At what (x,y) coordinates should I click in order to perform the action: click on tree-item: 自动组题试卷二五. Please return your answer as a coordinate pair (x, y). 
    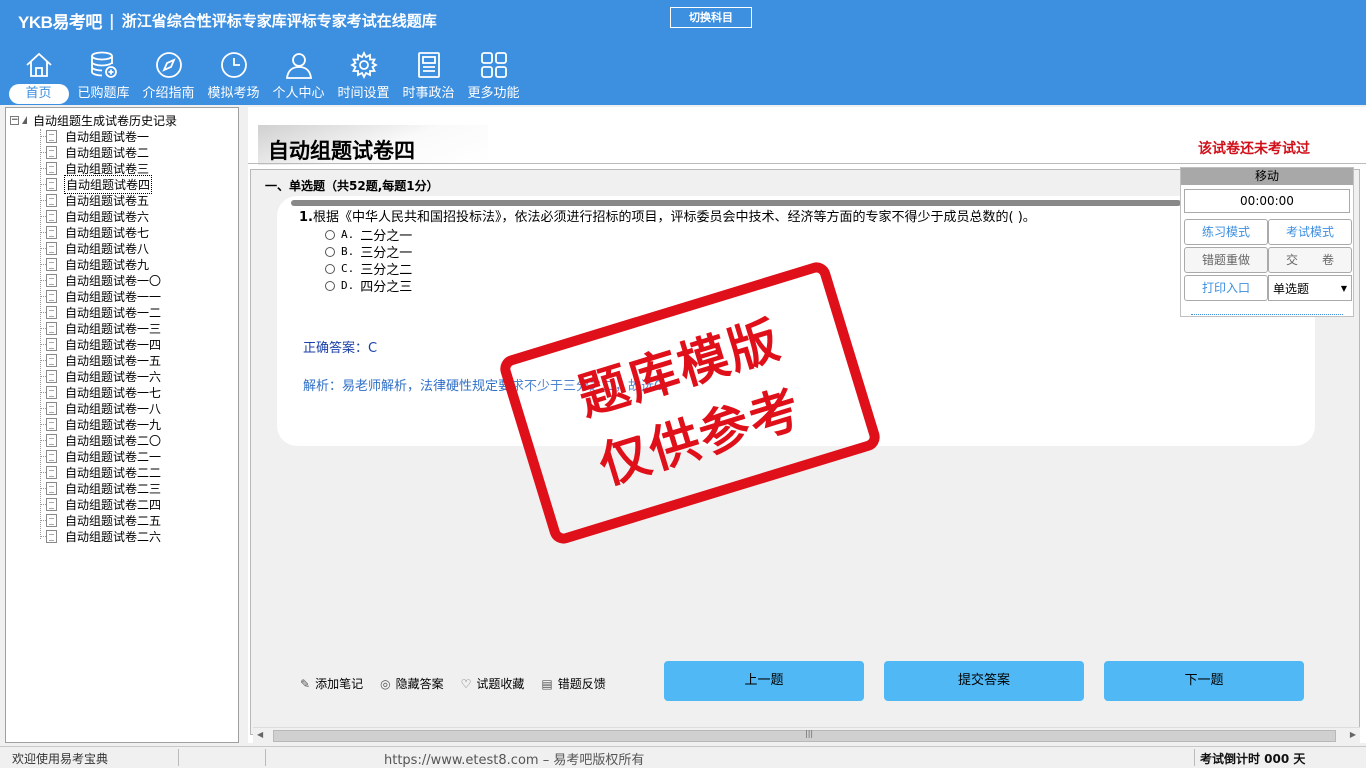
    Looking at the image, I should click on (100, 520).